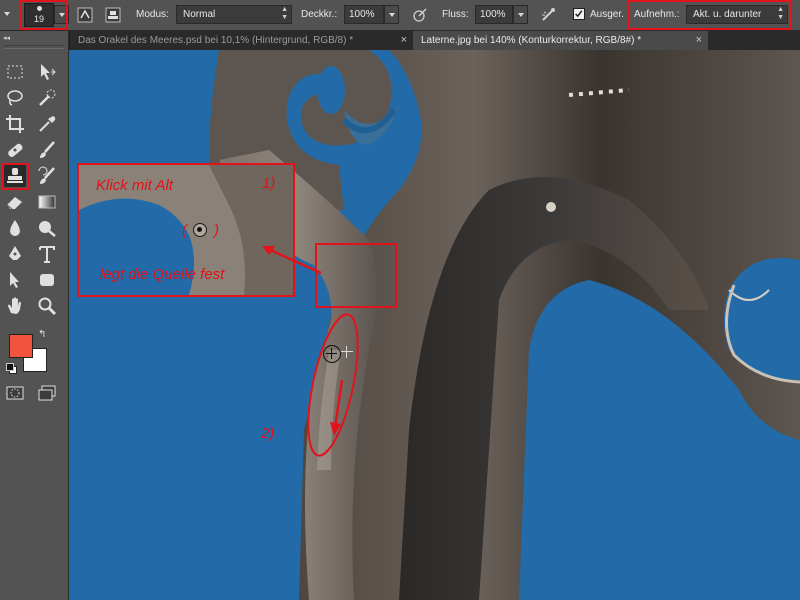 The width and height of the screenshot is (800, 600). What do you see at coordinates (727, 14) in the screenshot?
I see `sample-value: Akt. u. darunter` at bounding box center [727, 14].